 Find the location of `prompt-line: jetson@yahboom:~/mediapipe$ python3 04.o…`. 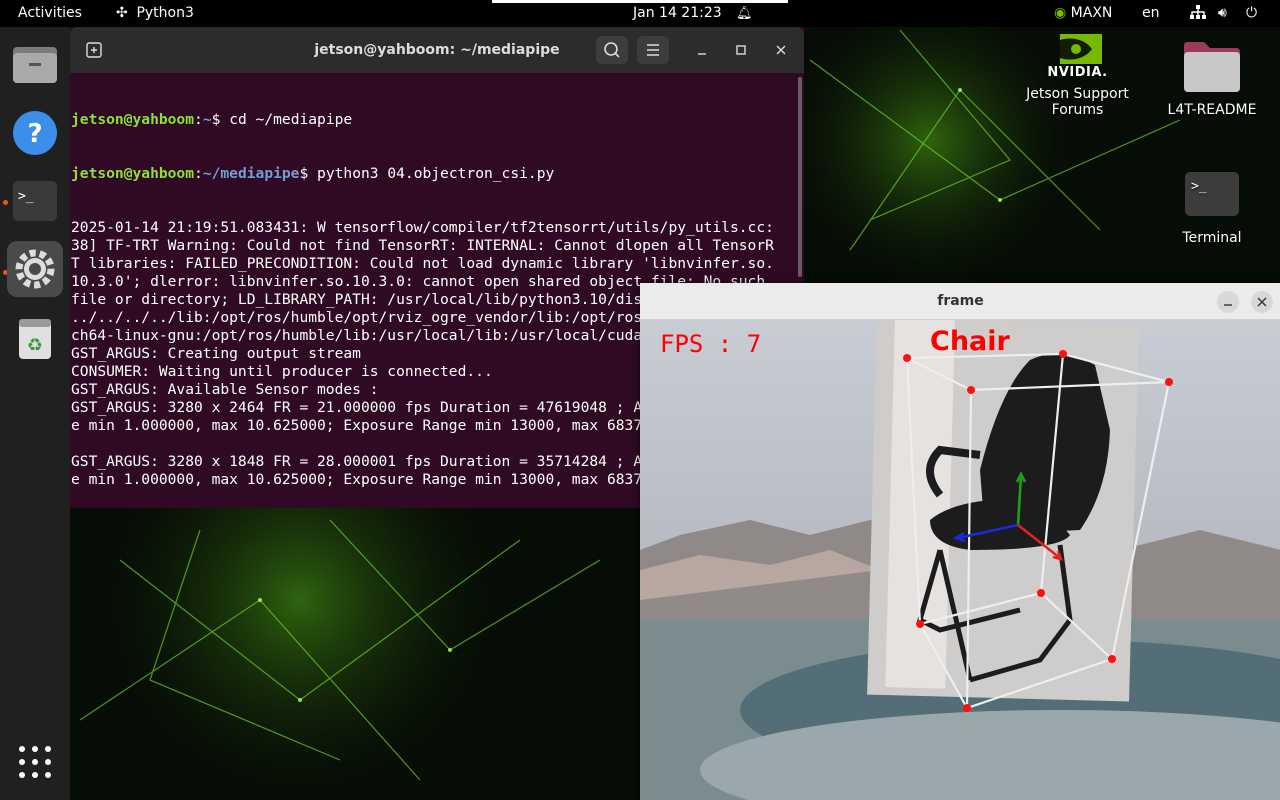

prompt-line: jetson@yahboom:~/mediapipe$ python3 04.o… is located at coordinates (313, 173).